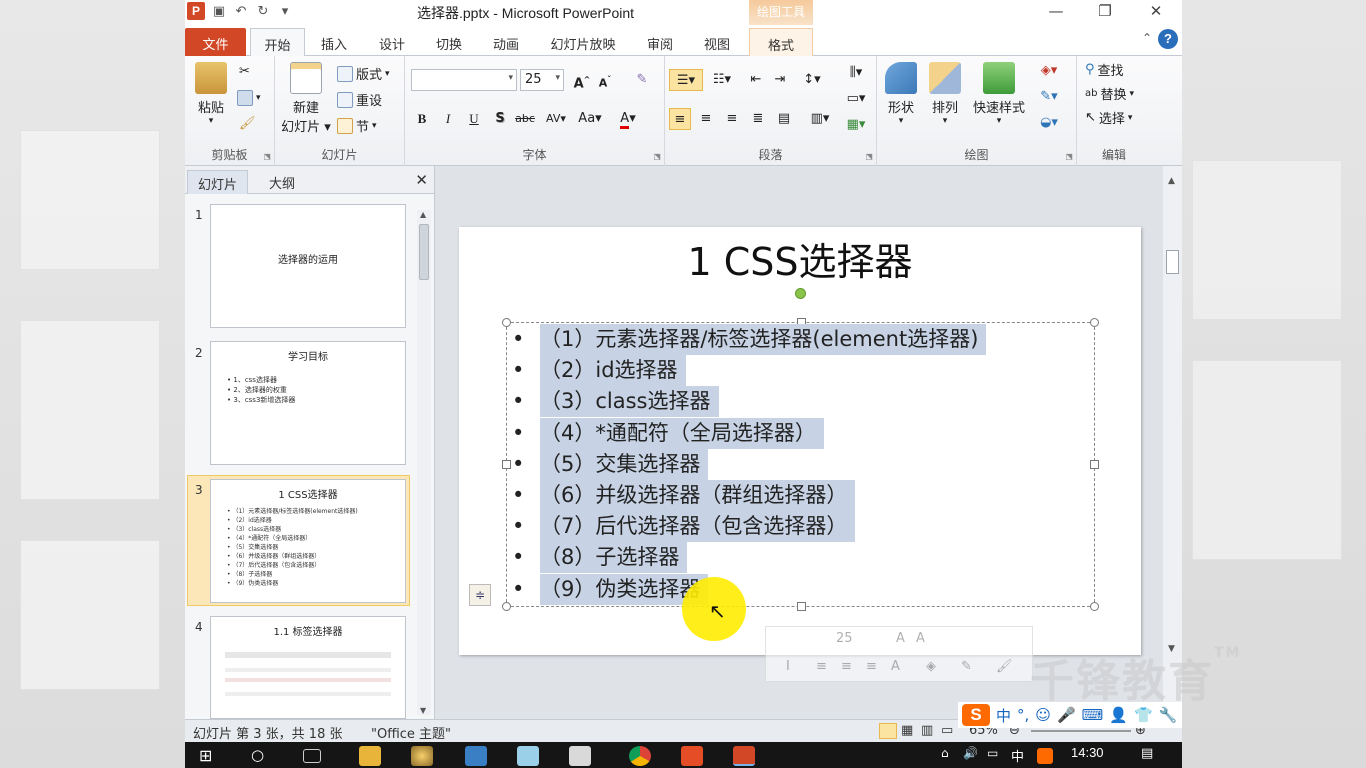 The height and width of the screenshot is (768, 1366). What do you see at coordinates (247, 123) in the screenshot?
I see `format-painter-button: 🖌` at bounding box center [247, 123].